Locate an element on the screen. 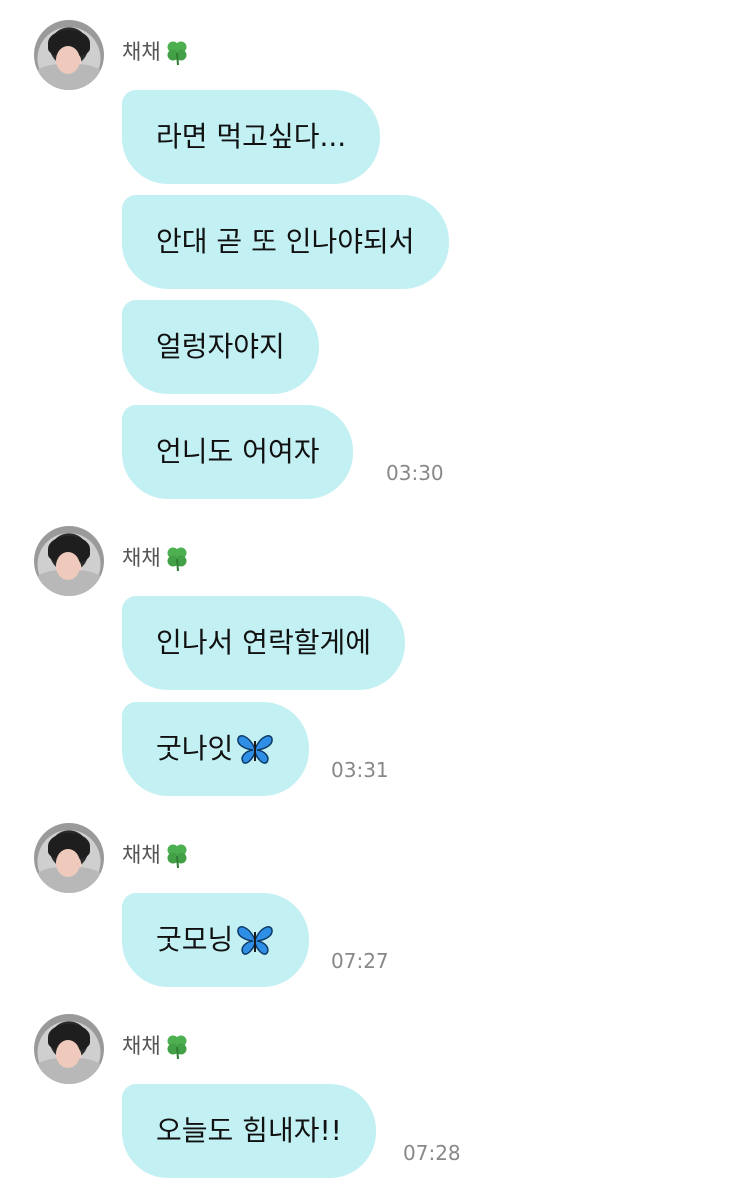  message-bubble: 굿나잇 is located at coordinates (216, 749).